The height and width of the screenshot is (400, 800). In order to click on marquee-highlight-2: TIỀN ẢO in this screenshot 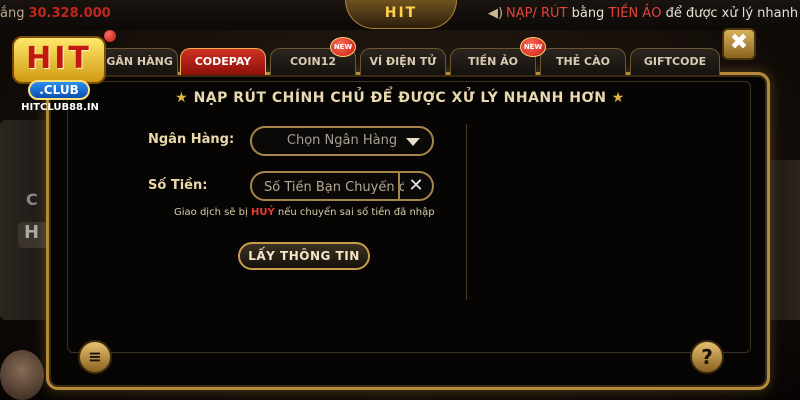, I will do `click(635, 13)`.